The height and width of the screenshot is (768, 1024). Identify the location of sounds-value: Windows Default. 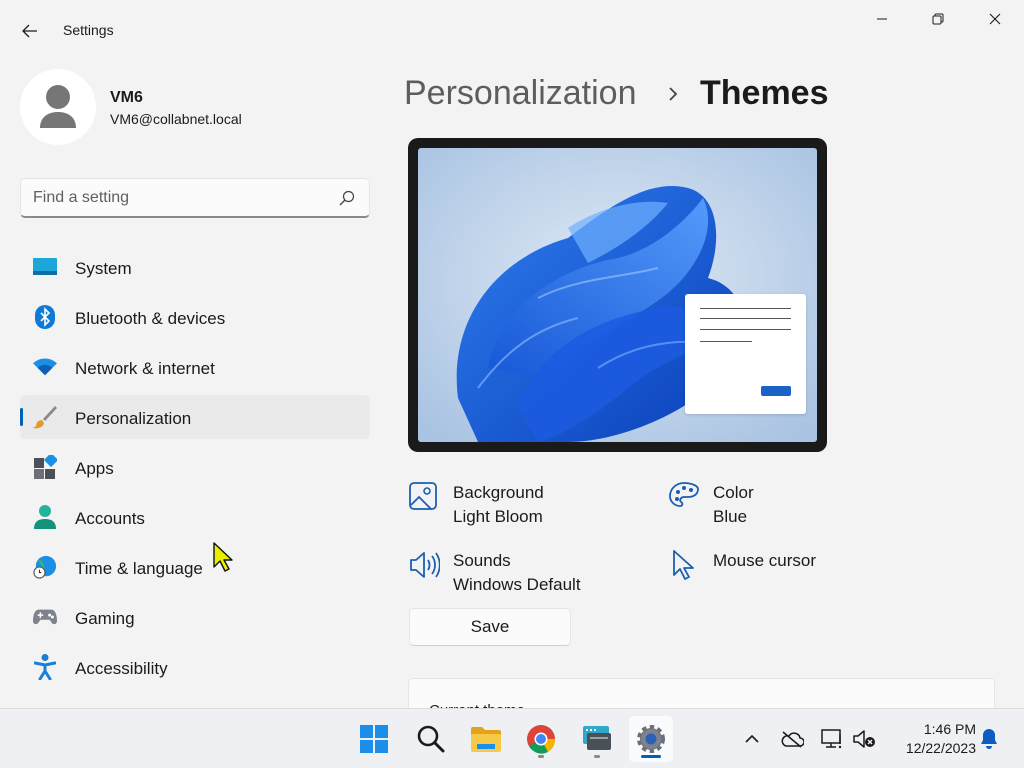
(517, 584).